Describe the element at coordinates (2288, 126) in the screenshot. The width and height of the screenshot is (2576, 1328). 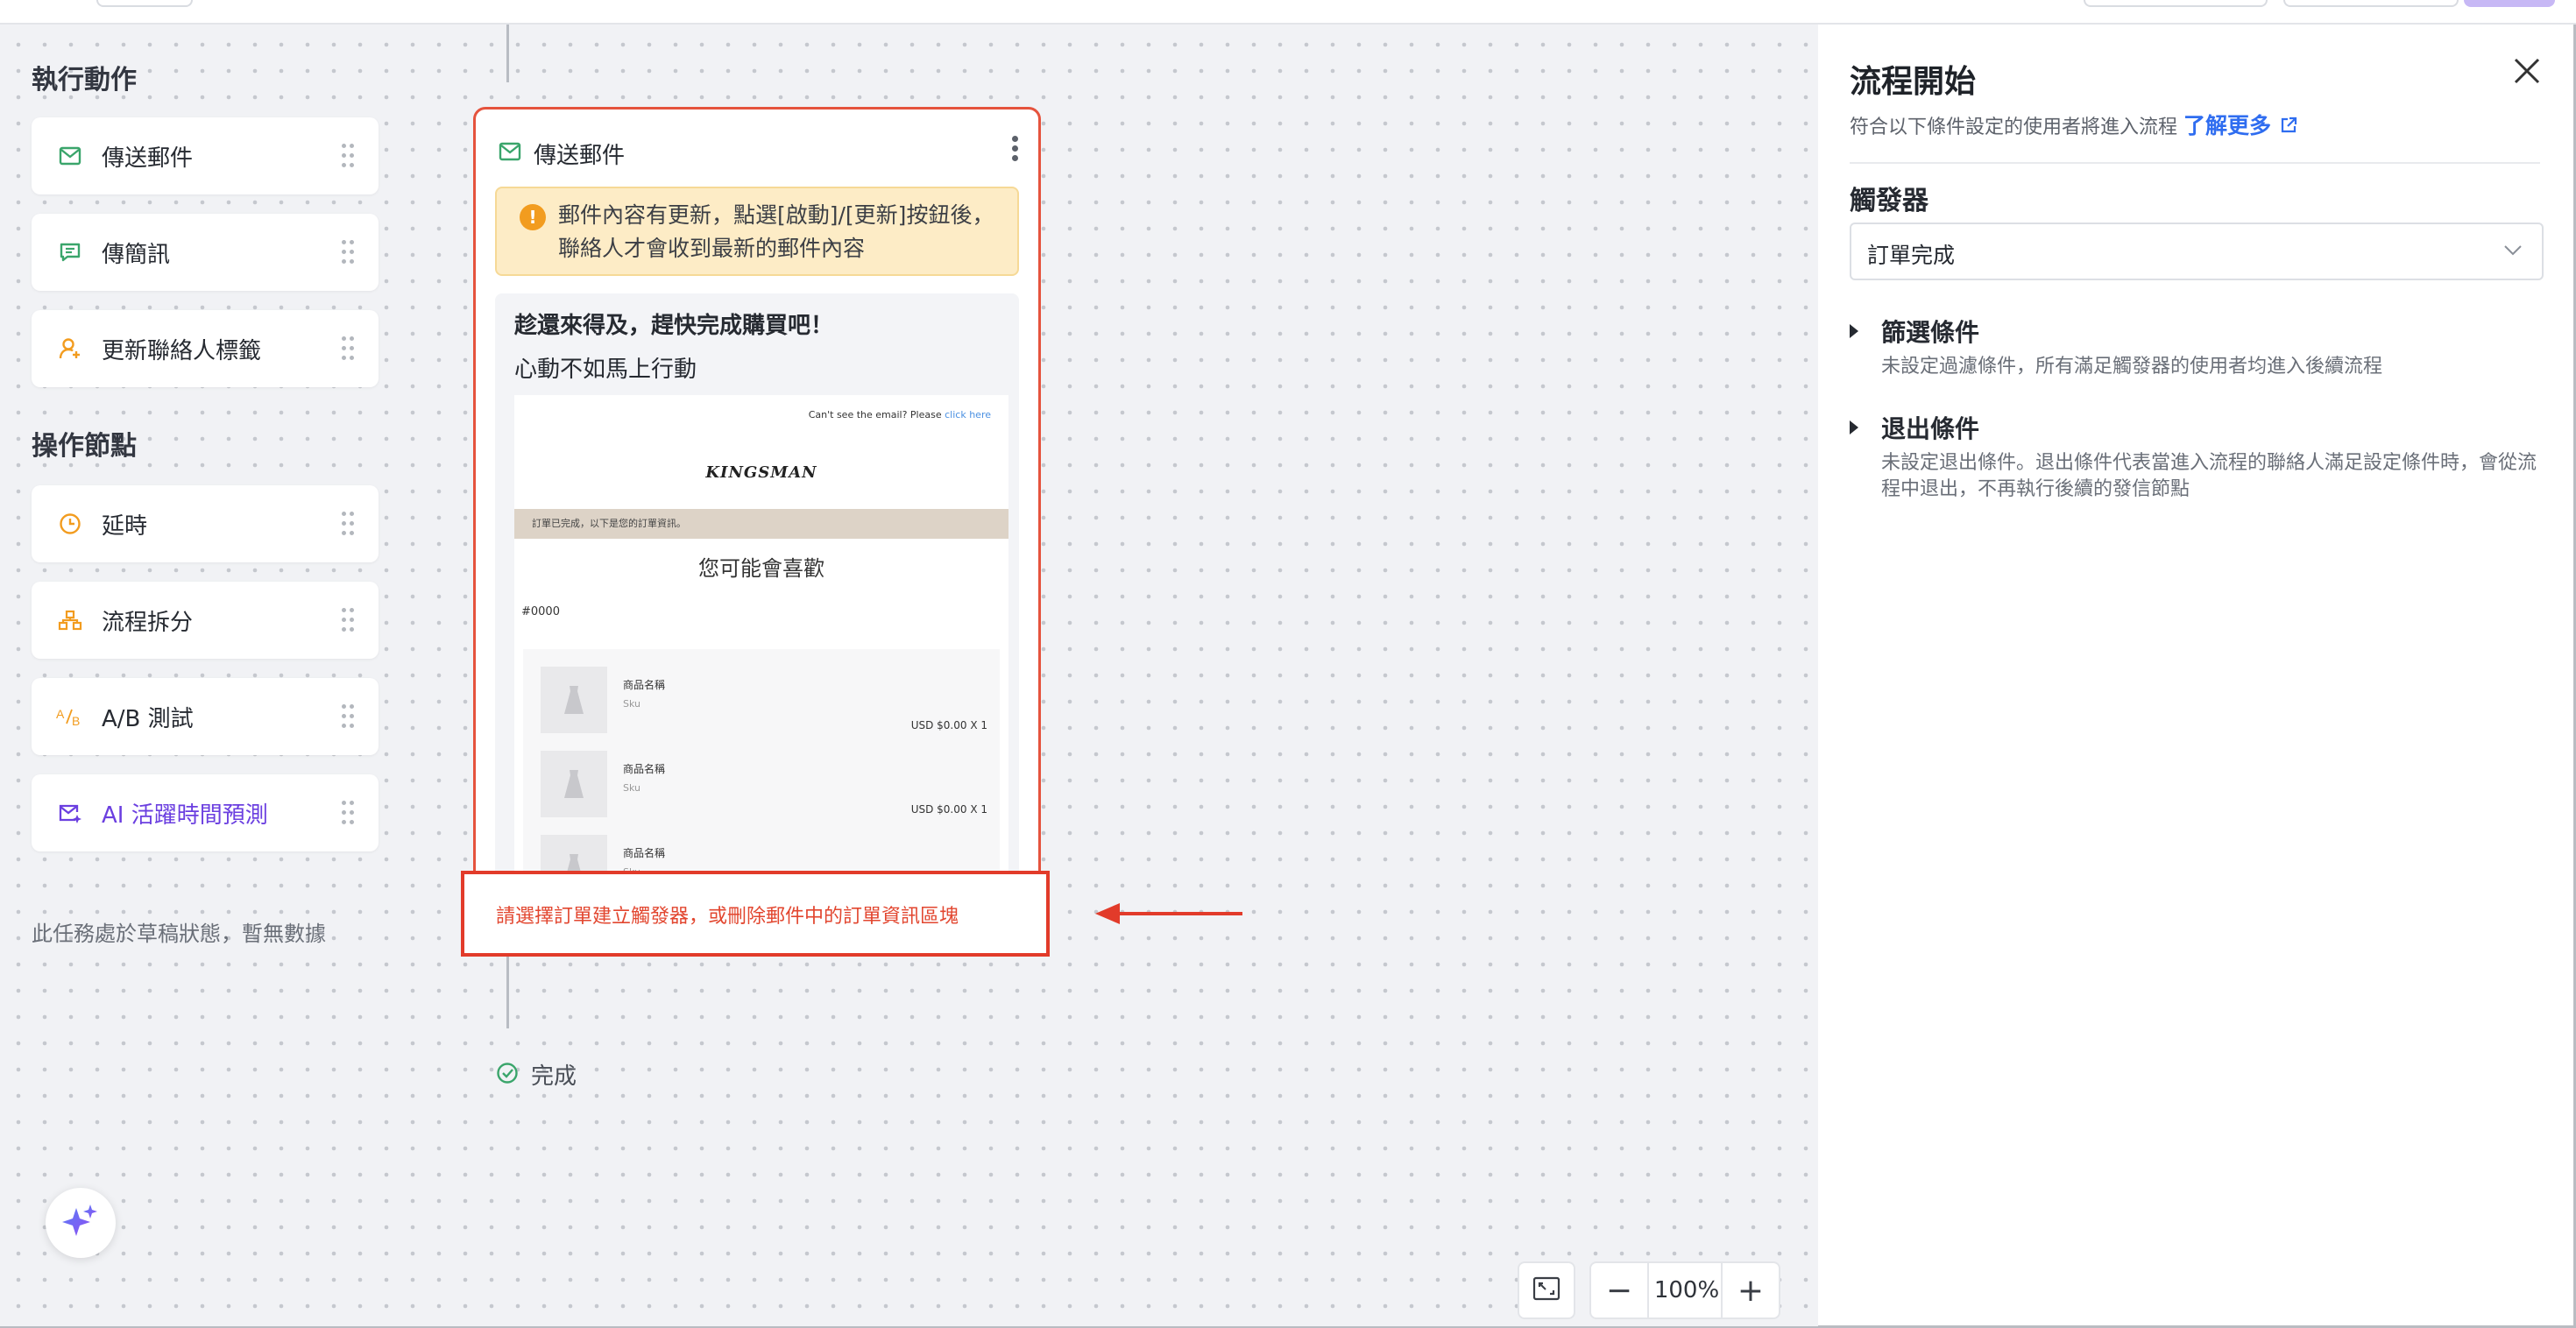
I see `external-link-icon` at that location.